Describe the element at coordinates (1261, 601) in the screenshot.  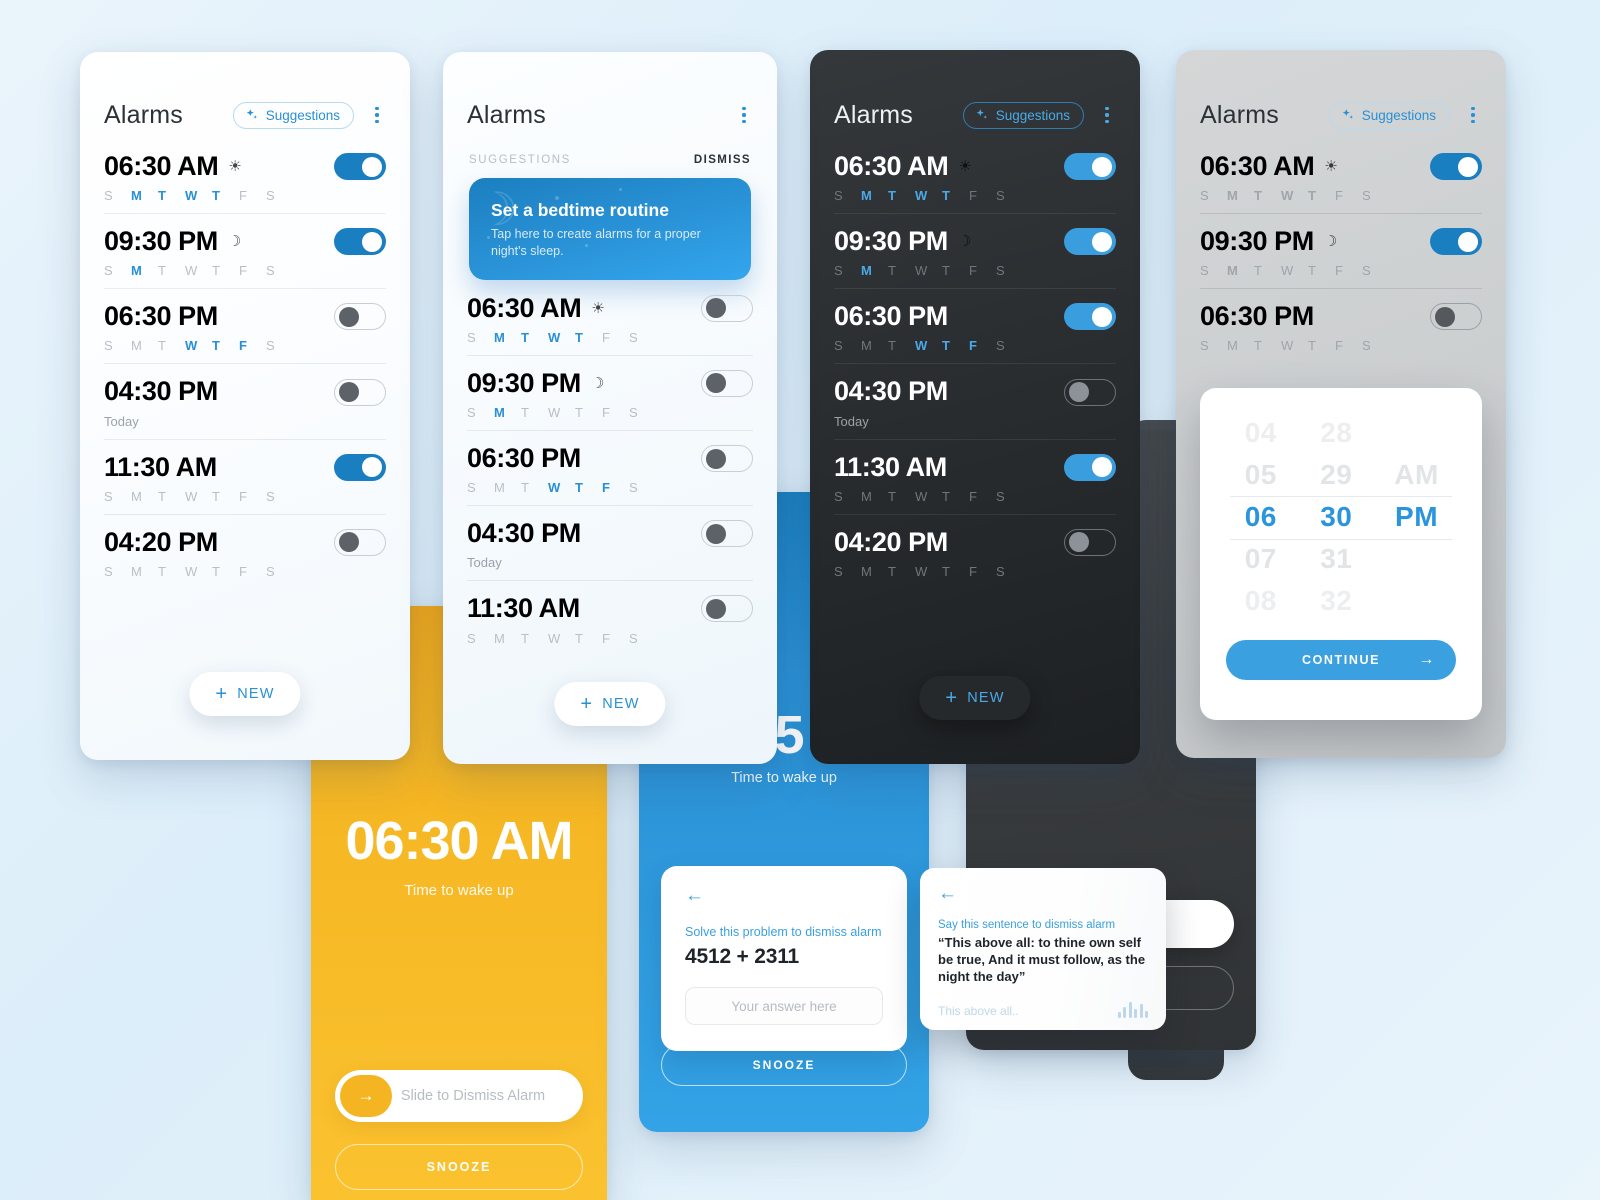
I see `picker-cell: 08` at that location.